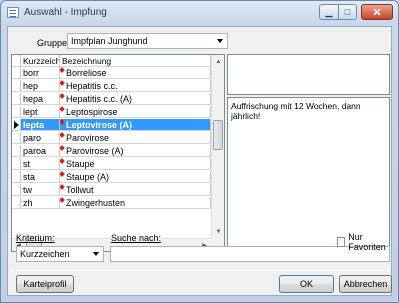 The height and width of the screenshot is (303, 399). I want to click on close-icon: ✕, so click(377, 12).